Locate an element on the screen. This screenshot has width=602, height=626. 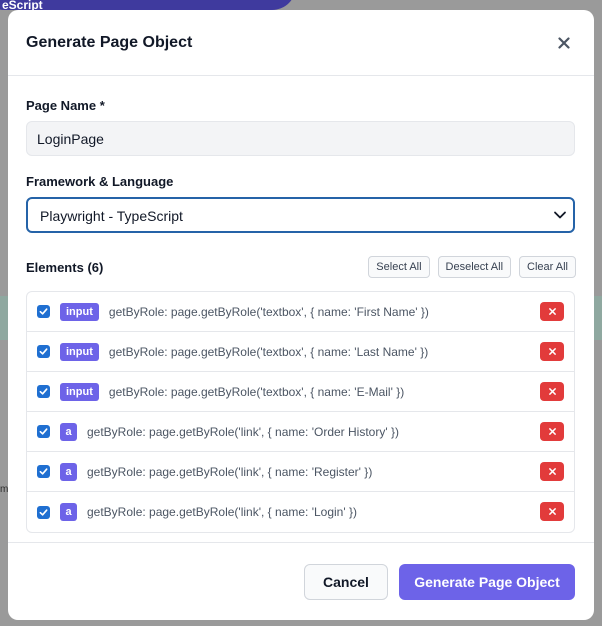
modal-title: Generate Page Object is located at coordinates (109, 42).